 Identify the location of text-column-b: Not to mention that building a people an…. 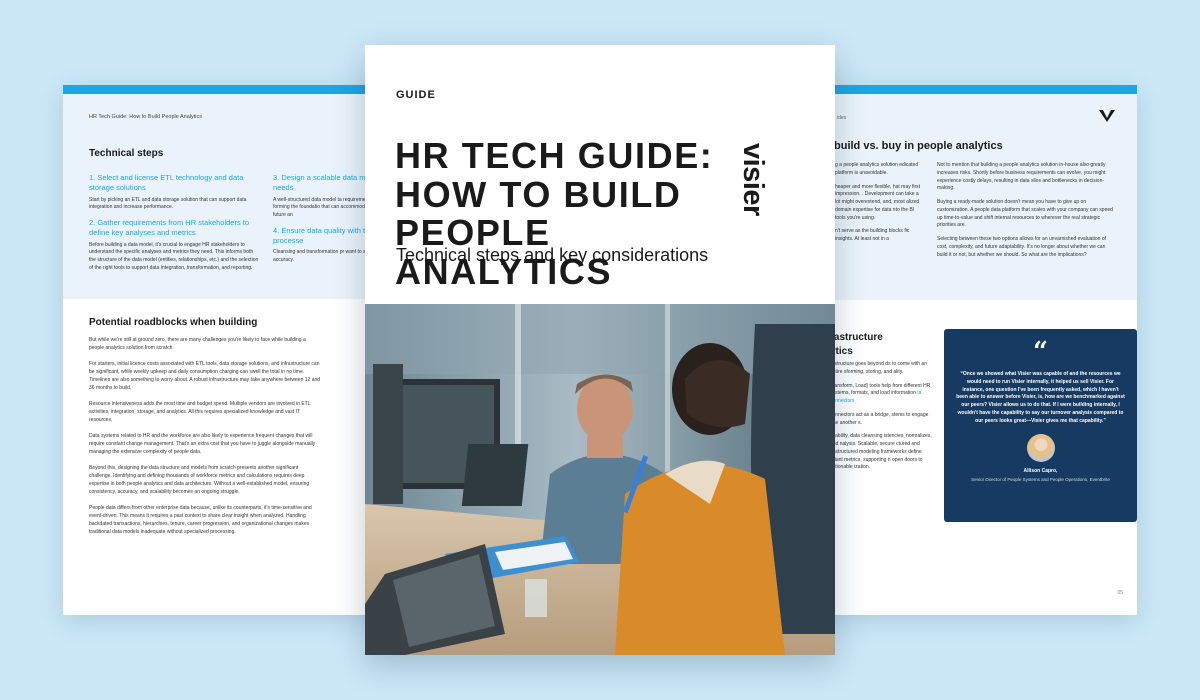
(1026, 213).